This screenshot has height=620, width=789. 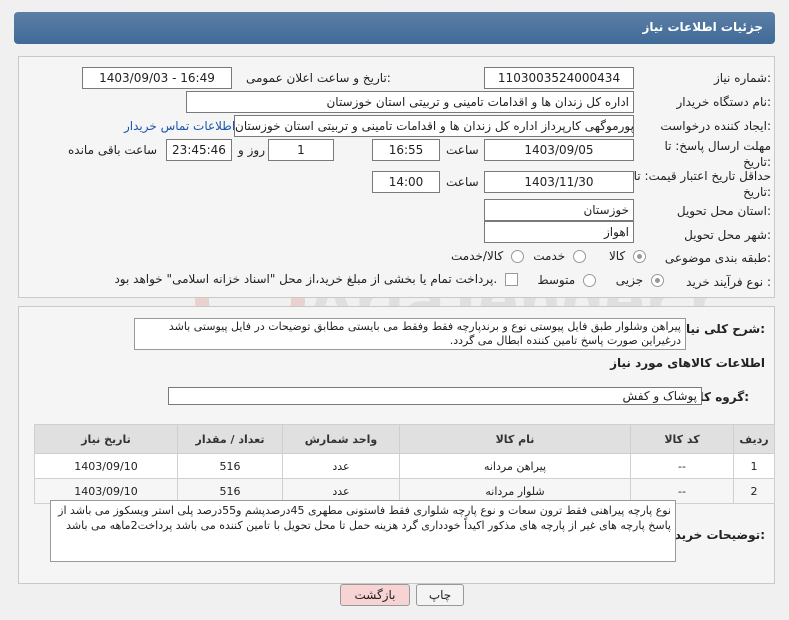 I want to click on price-date-field: 1403/11/30, so click(x=559, y=182).